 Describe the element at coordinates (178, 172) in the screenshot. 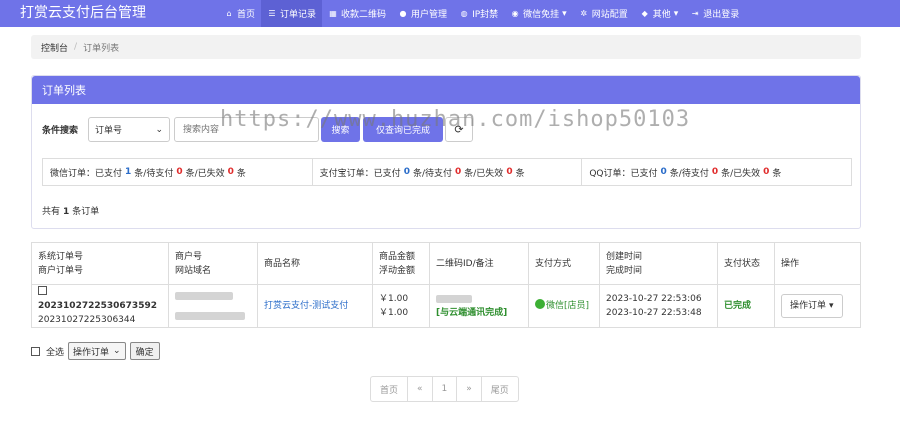

I see `wechat-stats: 微信订单：已支付 1 条/待支付 0 条/已失效 0 条` at that location.